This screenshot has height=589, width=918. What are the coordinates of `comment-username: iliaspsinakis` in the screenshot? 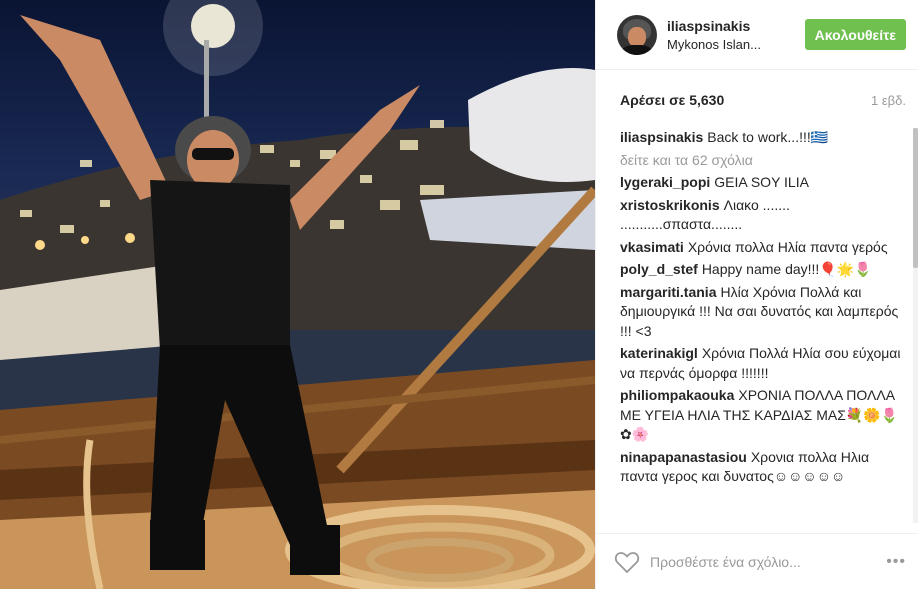 It's located at (661, 137).